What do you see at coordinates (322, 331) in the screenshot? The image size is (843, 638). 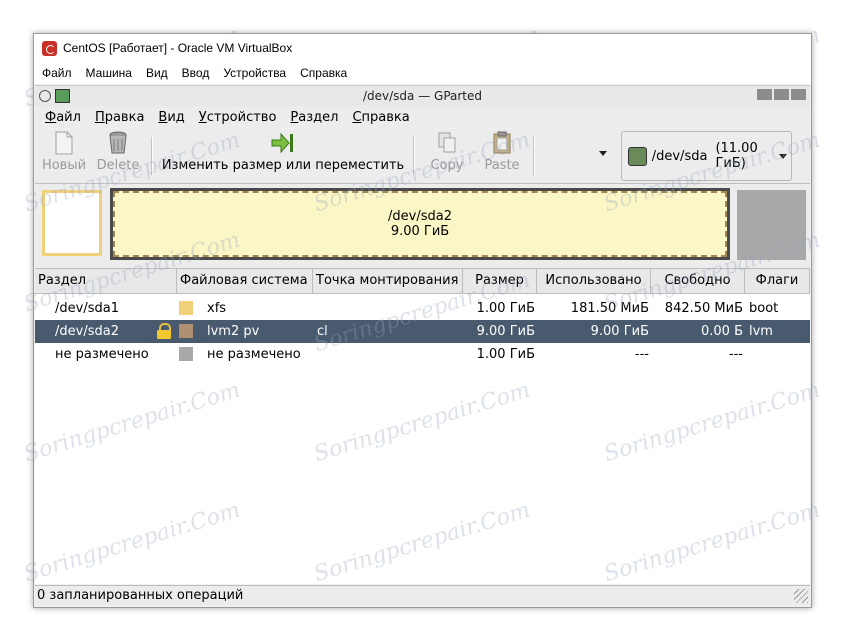 I see `mount-point: cl` at bounding box center [322, 331].